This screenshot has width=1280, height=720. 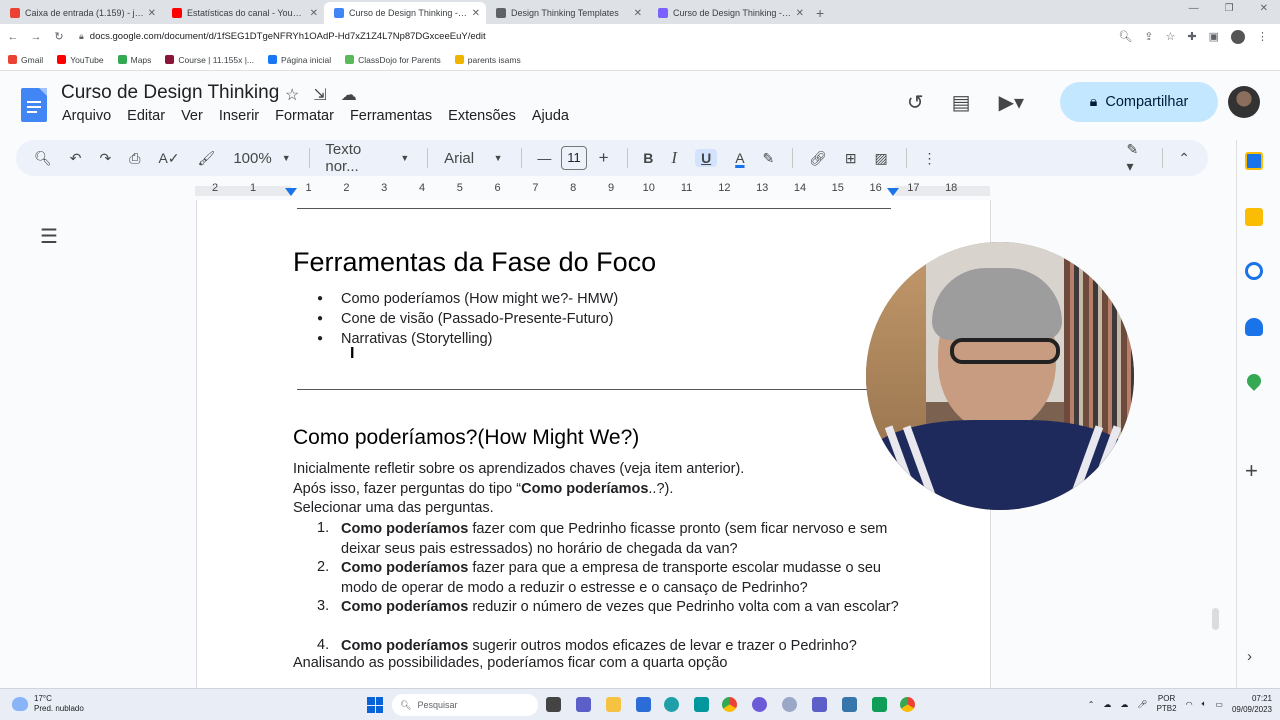 I want to click on highlight-icon: ✎, so click(x=769, y=158).